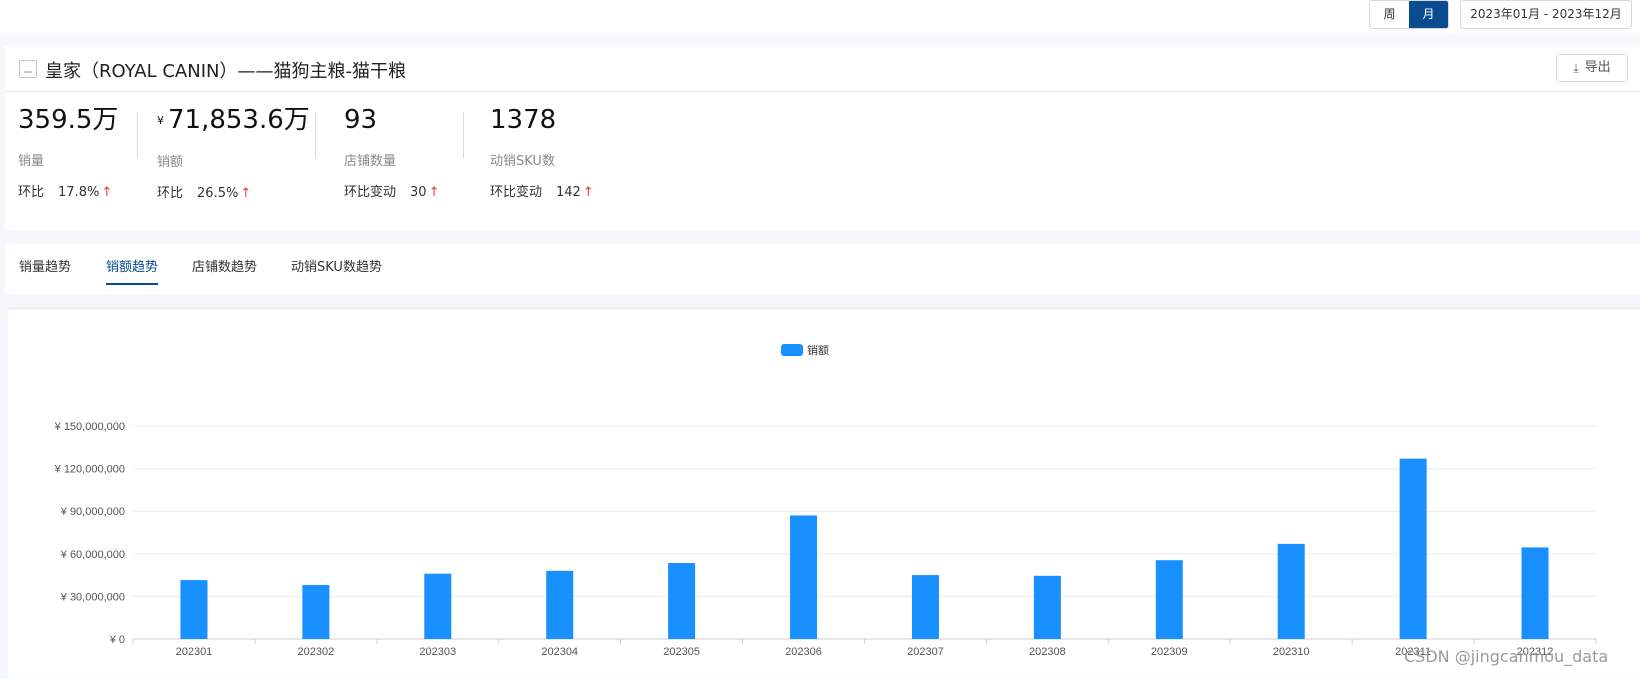  What do you see at coordinates (523, 120) in the screenshot?
I see `metric-value: 1378` at bounding box center [523, 120].